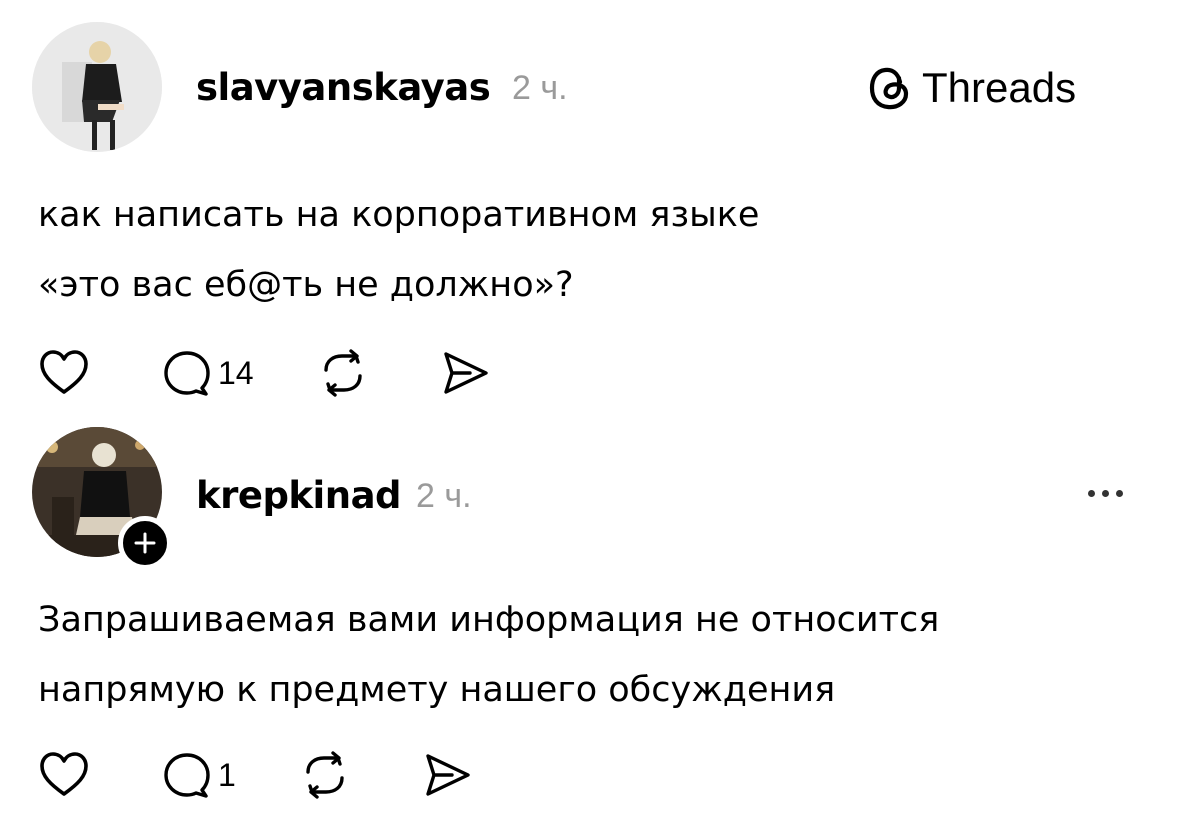 The height and width of the screenshot is (823, 1179). I want to click on post-actions: 14, so click(264, 373).